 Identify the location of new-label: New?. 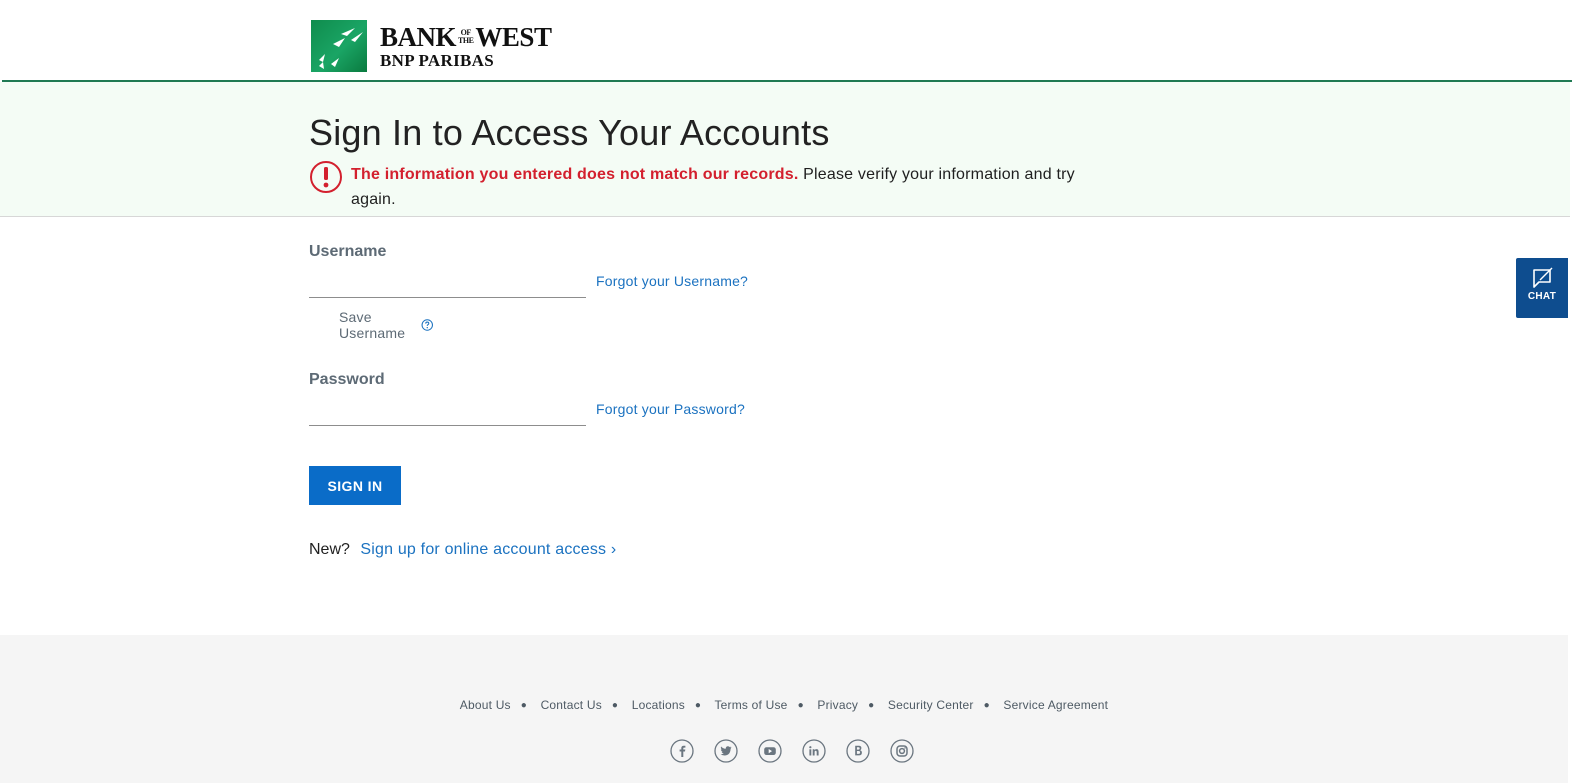
(329, 549).